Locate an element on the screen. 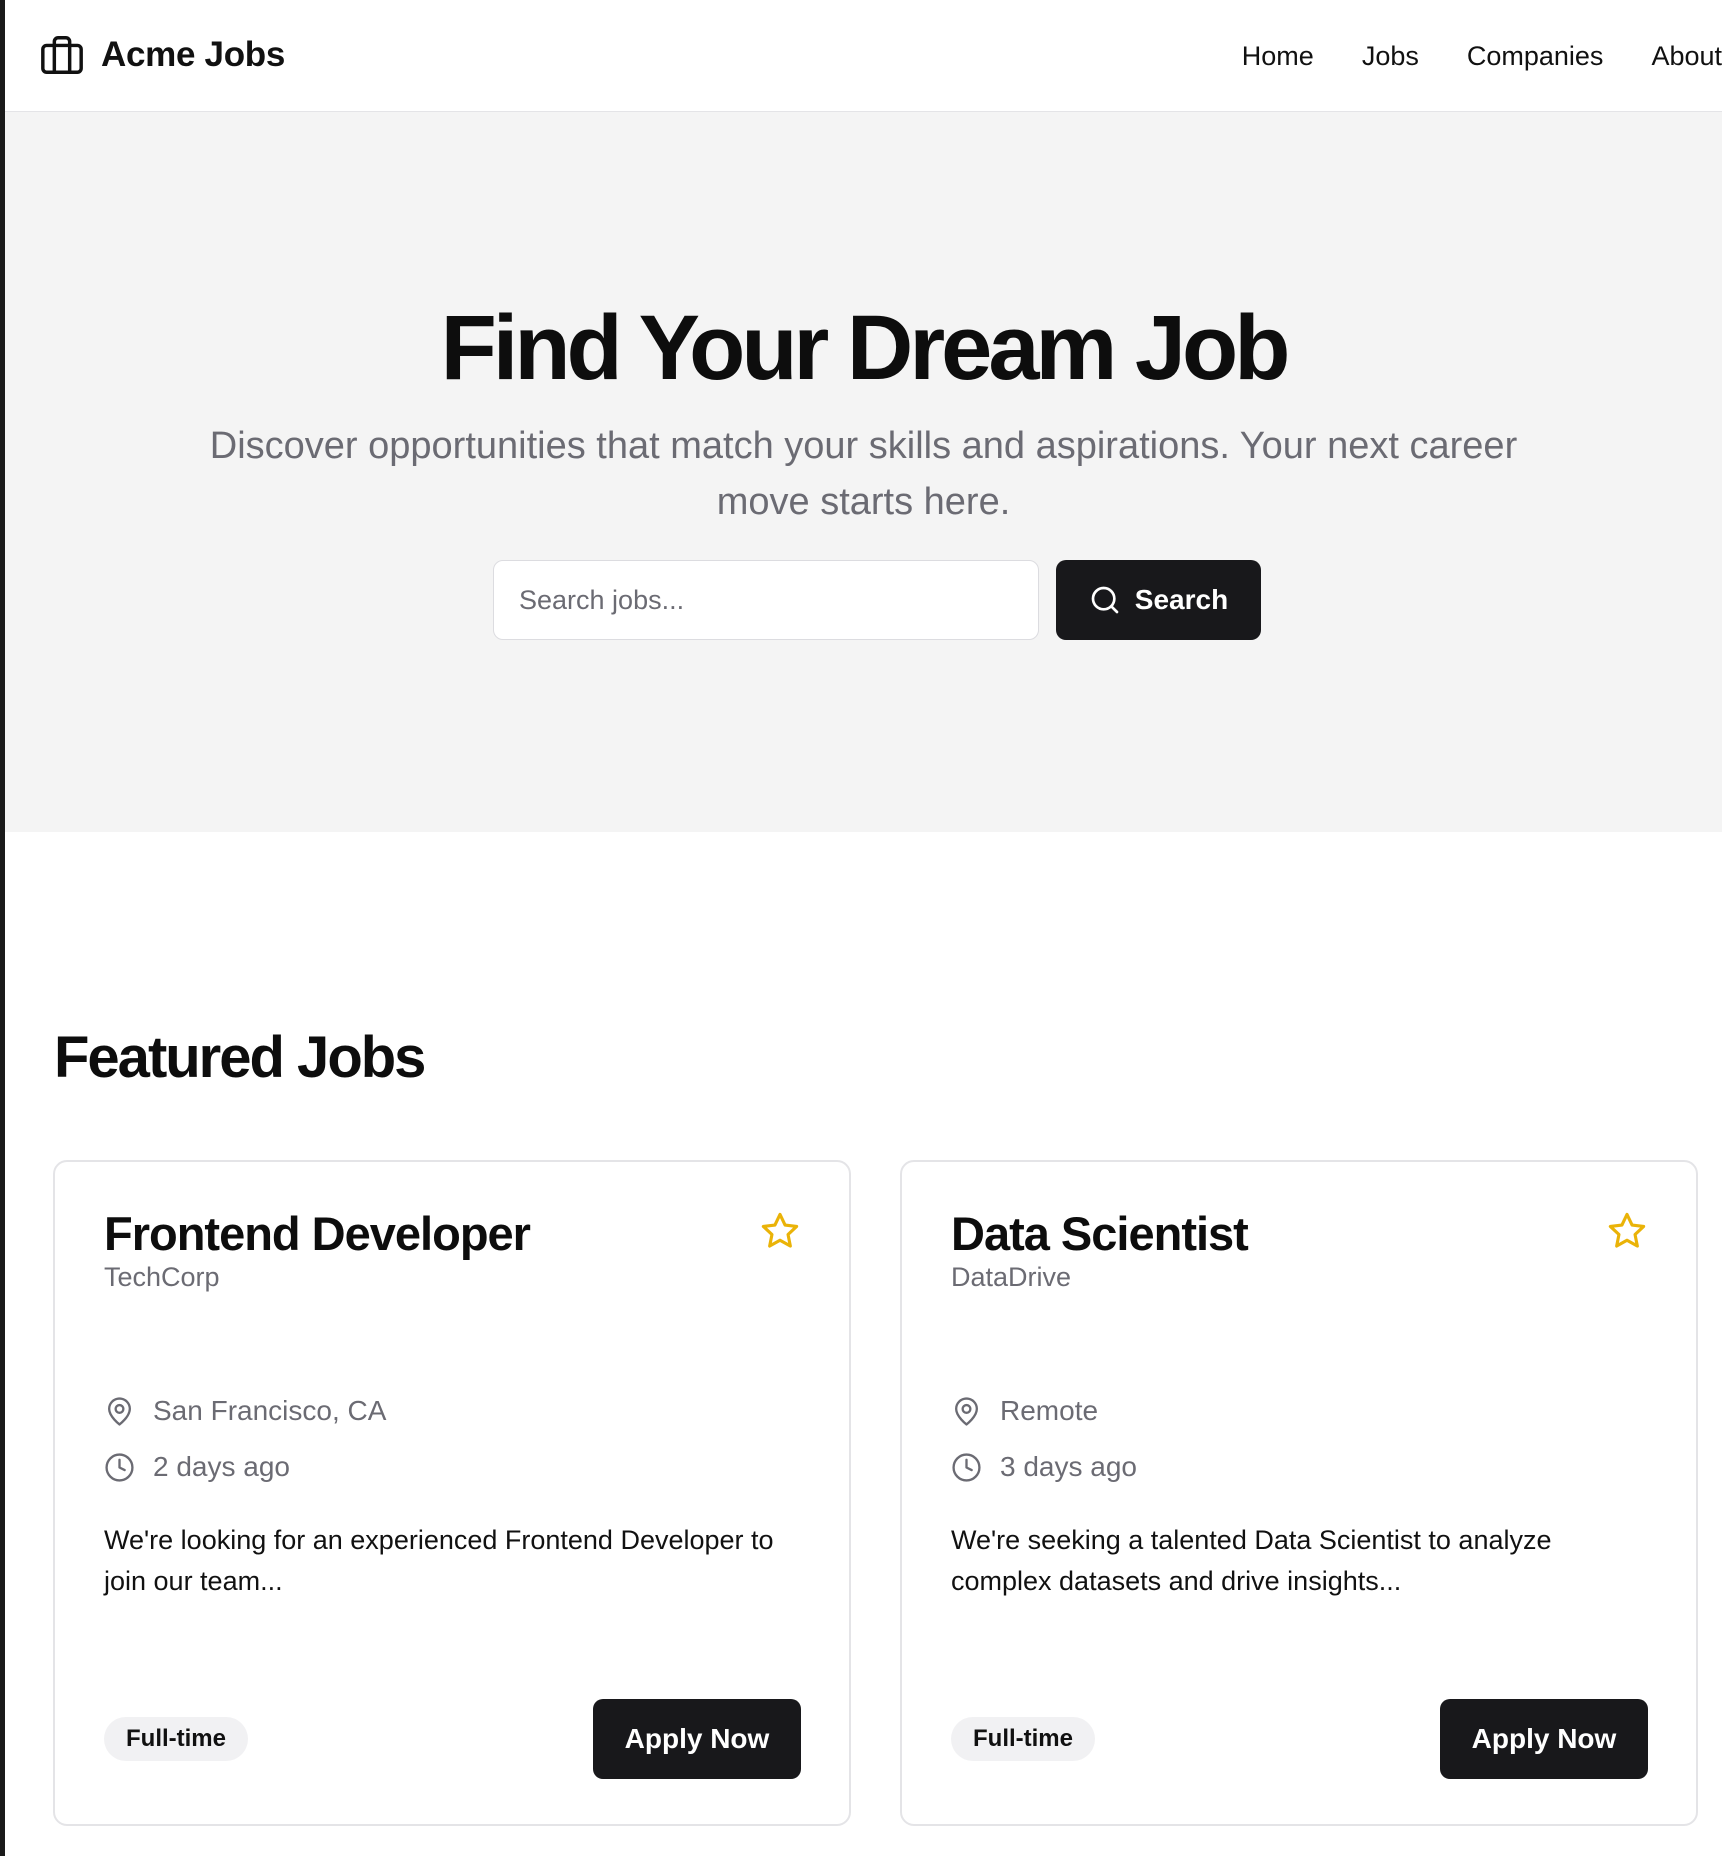 The width and height of the screenshot is (1722, 1856). job-location: San Francisco, CA is located at coordinates (245, 1411).